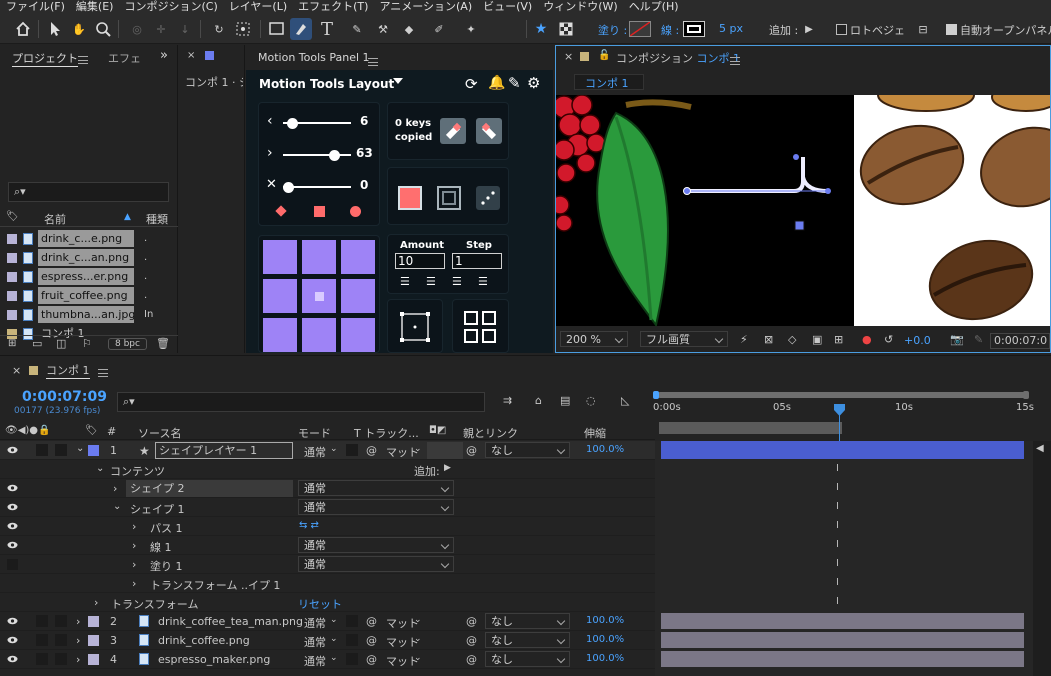 Image resolution: width=1051 pixels, height=676 pixels. Describe the element at coordinates (842, 450) in the screenshot. I see `layer-1-bar` at that location.